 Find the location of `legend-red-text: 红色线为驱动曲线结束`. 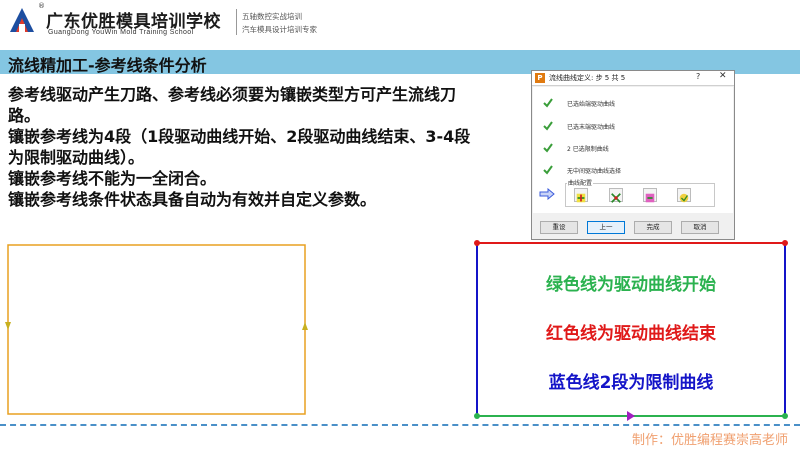

legend-red-text: 红色线为驱动曲线结束 is located at coordinates (631, 334).